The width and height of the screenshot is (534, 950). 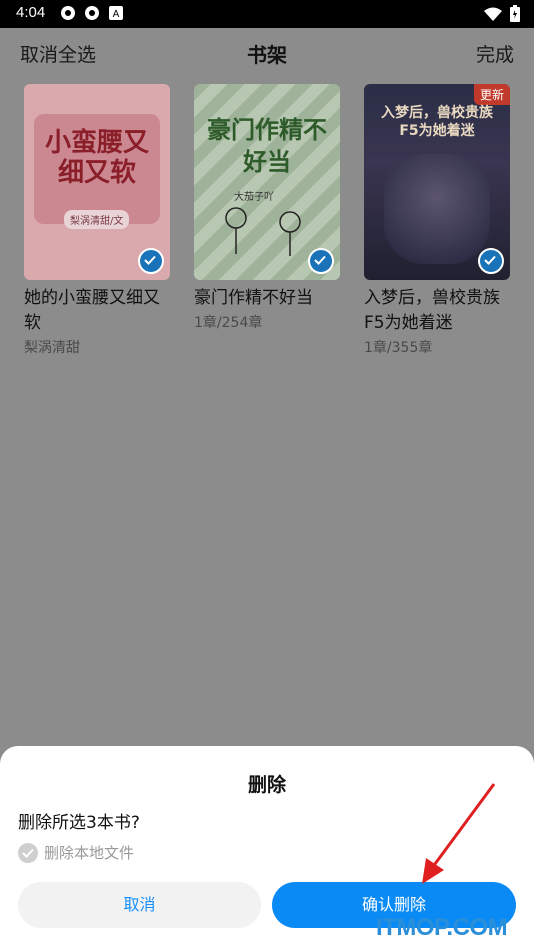 I want to click on book-item: 豪门作精不好当 大茄子吖 豪门作精不好当 1章/254章, so click(x=267, y=208).